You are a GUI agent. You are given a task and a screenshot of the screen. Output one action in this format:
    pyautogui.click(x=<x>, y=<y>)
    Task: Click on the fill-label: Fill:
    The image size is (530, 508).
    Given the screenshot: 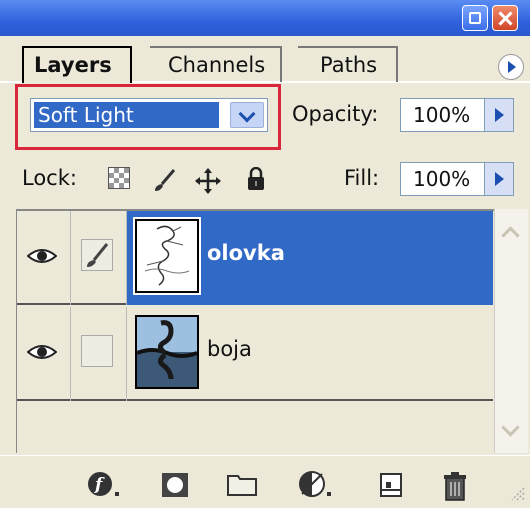 What is the action you would take?
    pyautogui.click(x=362, y=178)
    